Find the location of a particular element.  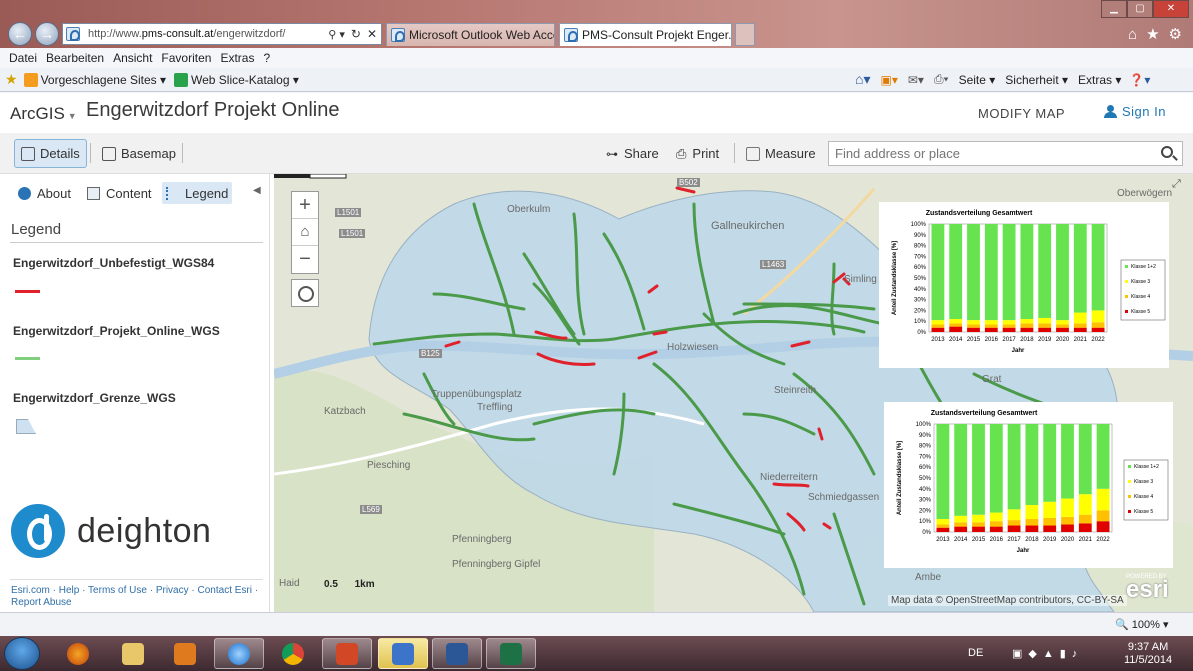

forward-button: → is located at coordinates (47, 34).